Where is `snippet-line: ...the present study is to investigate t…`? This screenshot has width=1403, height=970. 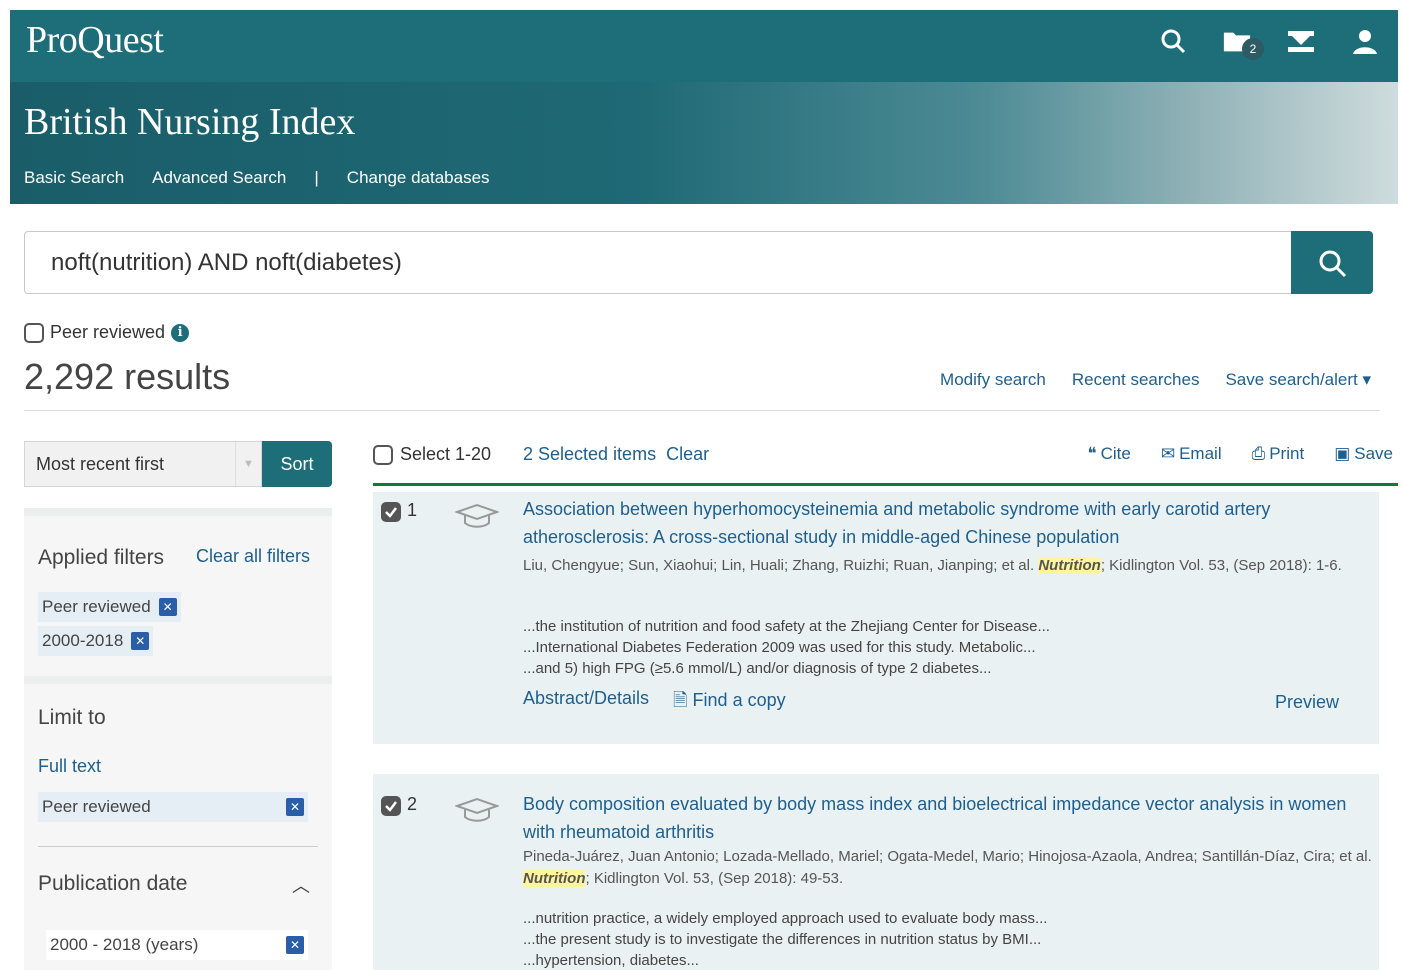 snippet-line: ...the present study is to investigate t… is located at coordinates (782, 939).